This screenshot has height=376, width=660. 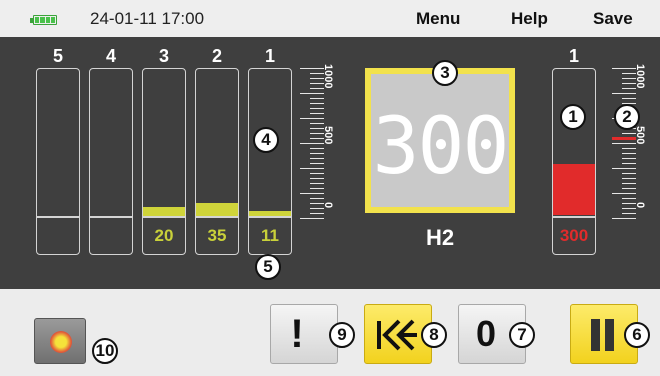 What do you see at coordinates (164, 235) in the screenshot?
I see `channel-reading-3: 20` at bounding box center [164, 235].